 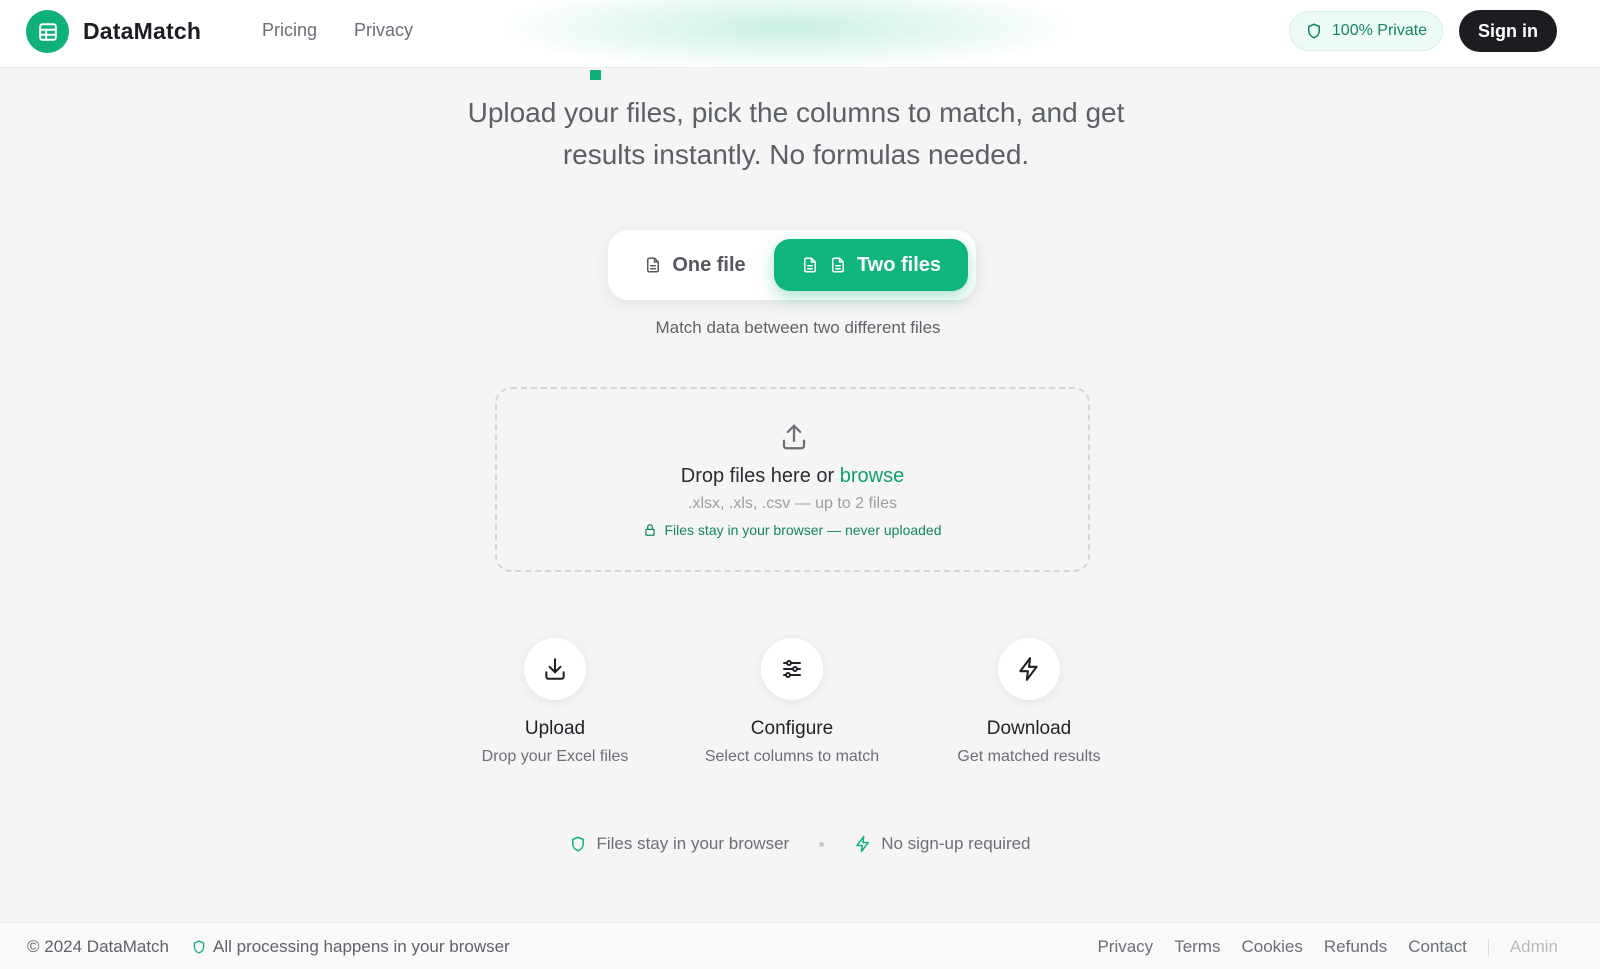 I want to click on step-upload-title: Upload, so click(x=555, y=728).